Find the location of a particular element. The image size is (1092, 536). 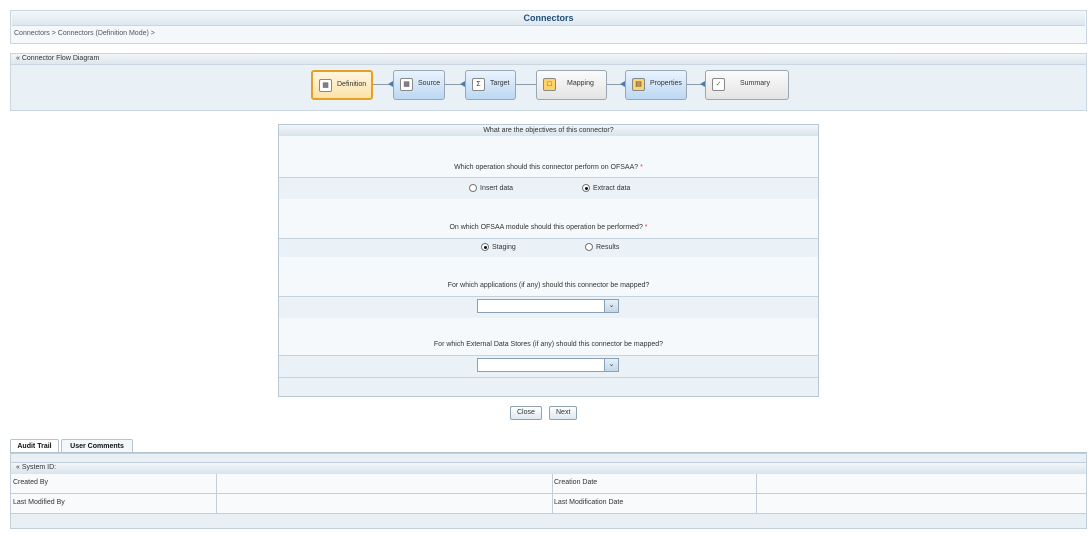

flow-step-properties: ▤ Properties is located at coordinates (656, 85).